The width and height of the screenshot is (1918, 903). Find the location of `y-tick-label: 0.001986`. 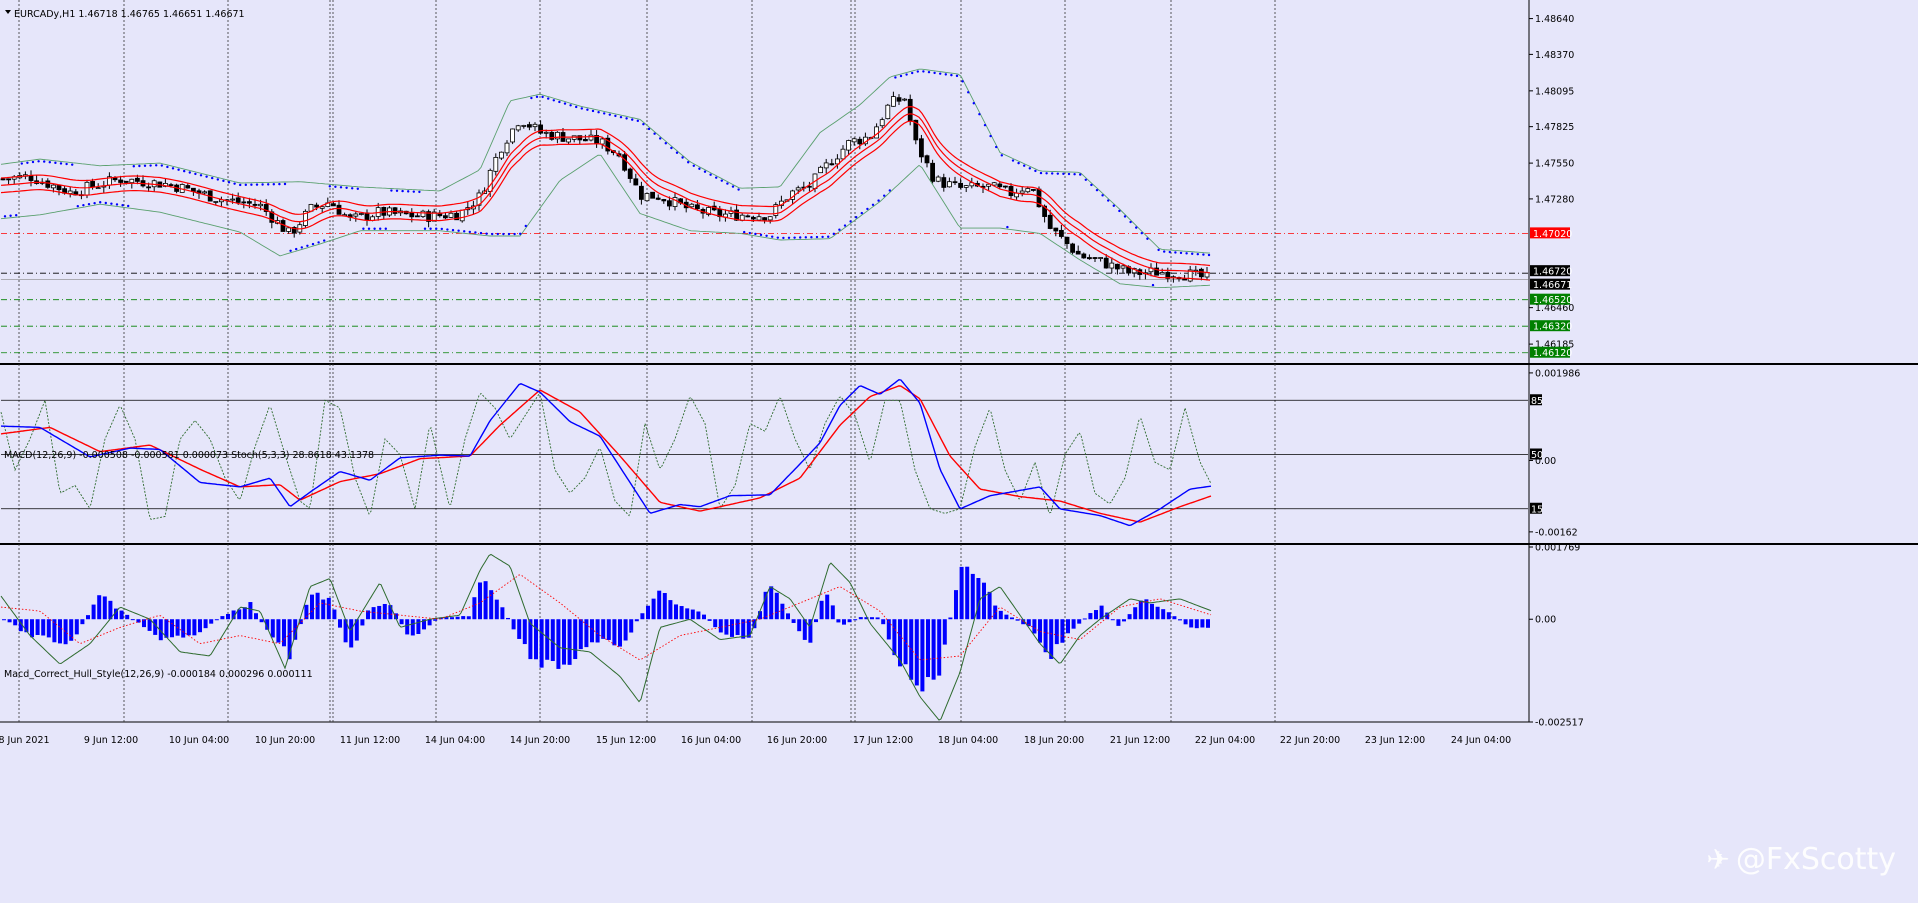

y-tick-label: 0.001986 is located at coordinates (1557, 373).